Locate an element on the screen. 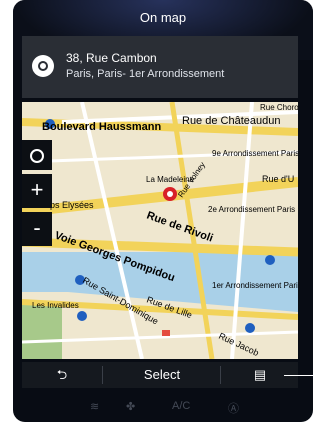 The image size is (323, 422). map-label: 1er Arrondissement Paris is located at coordinates (255, 285).